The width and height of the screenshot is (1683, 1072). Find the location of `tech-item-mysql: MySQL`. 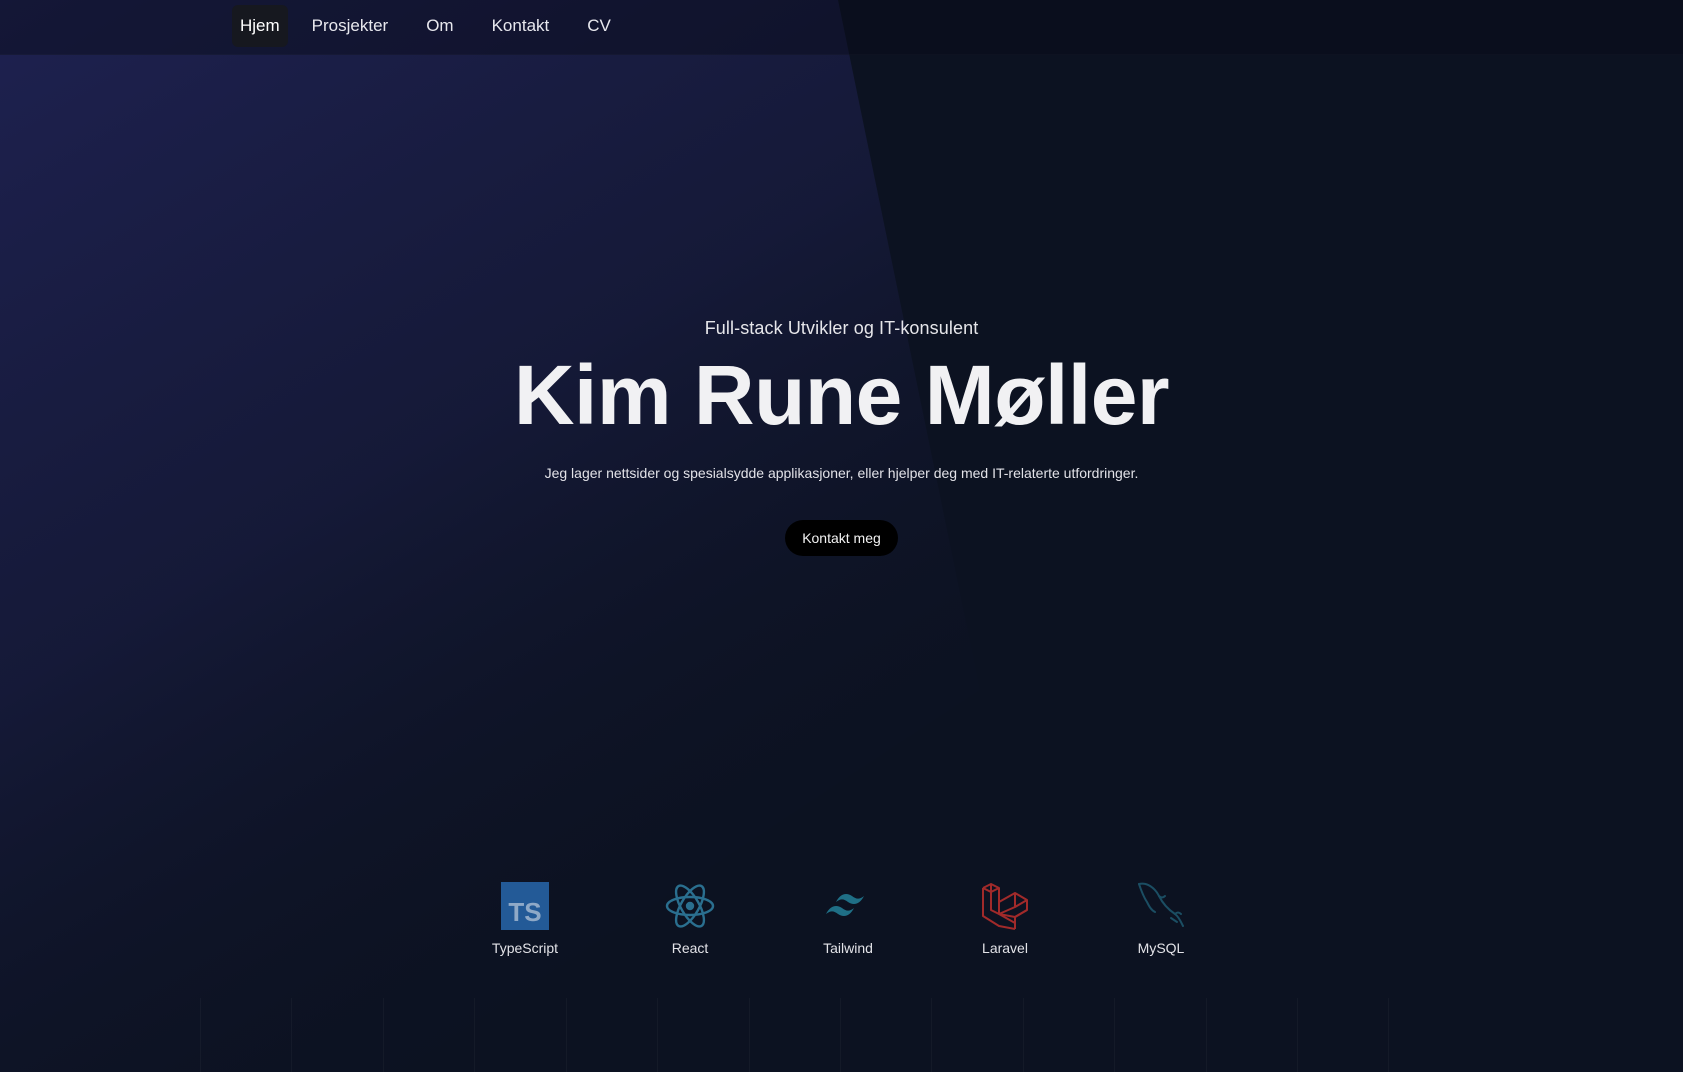

tech-item-mysql: MySQL is located at coordinates (1161, 918).